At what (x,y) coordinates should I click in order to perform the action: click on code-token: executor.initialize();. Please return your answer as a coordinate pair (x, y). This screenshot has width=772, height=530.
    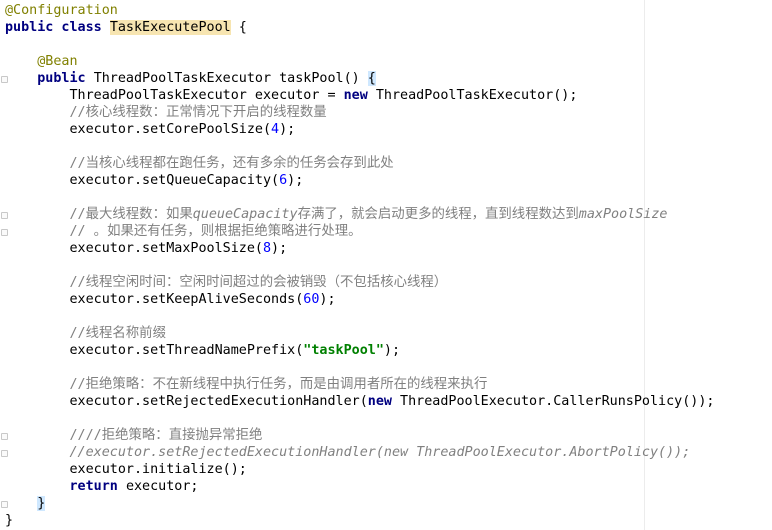
    Looking at the image, I should click on (126, 469).